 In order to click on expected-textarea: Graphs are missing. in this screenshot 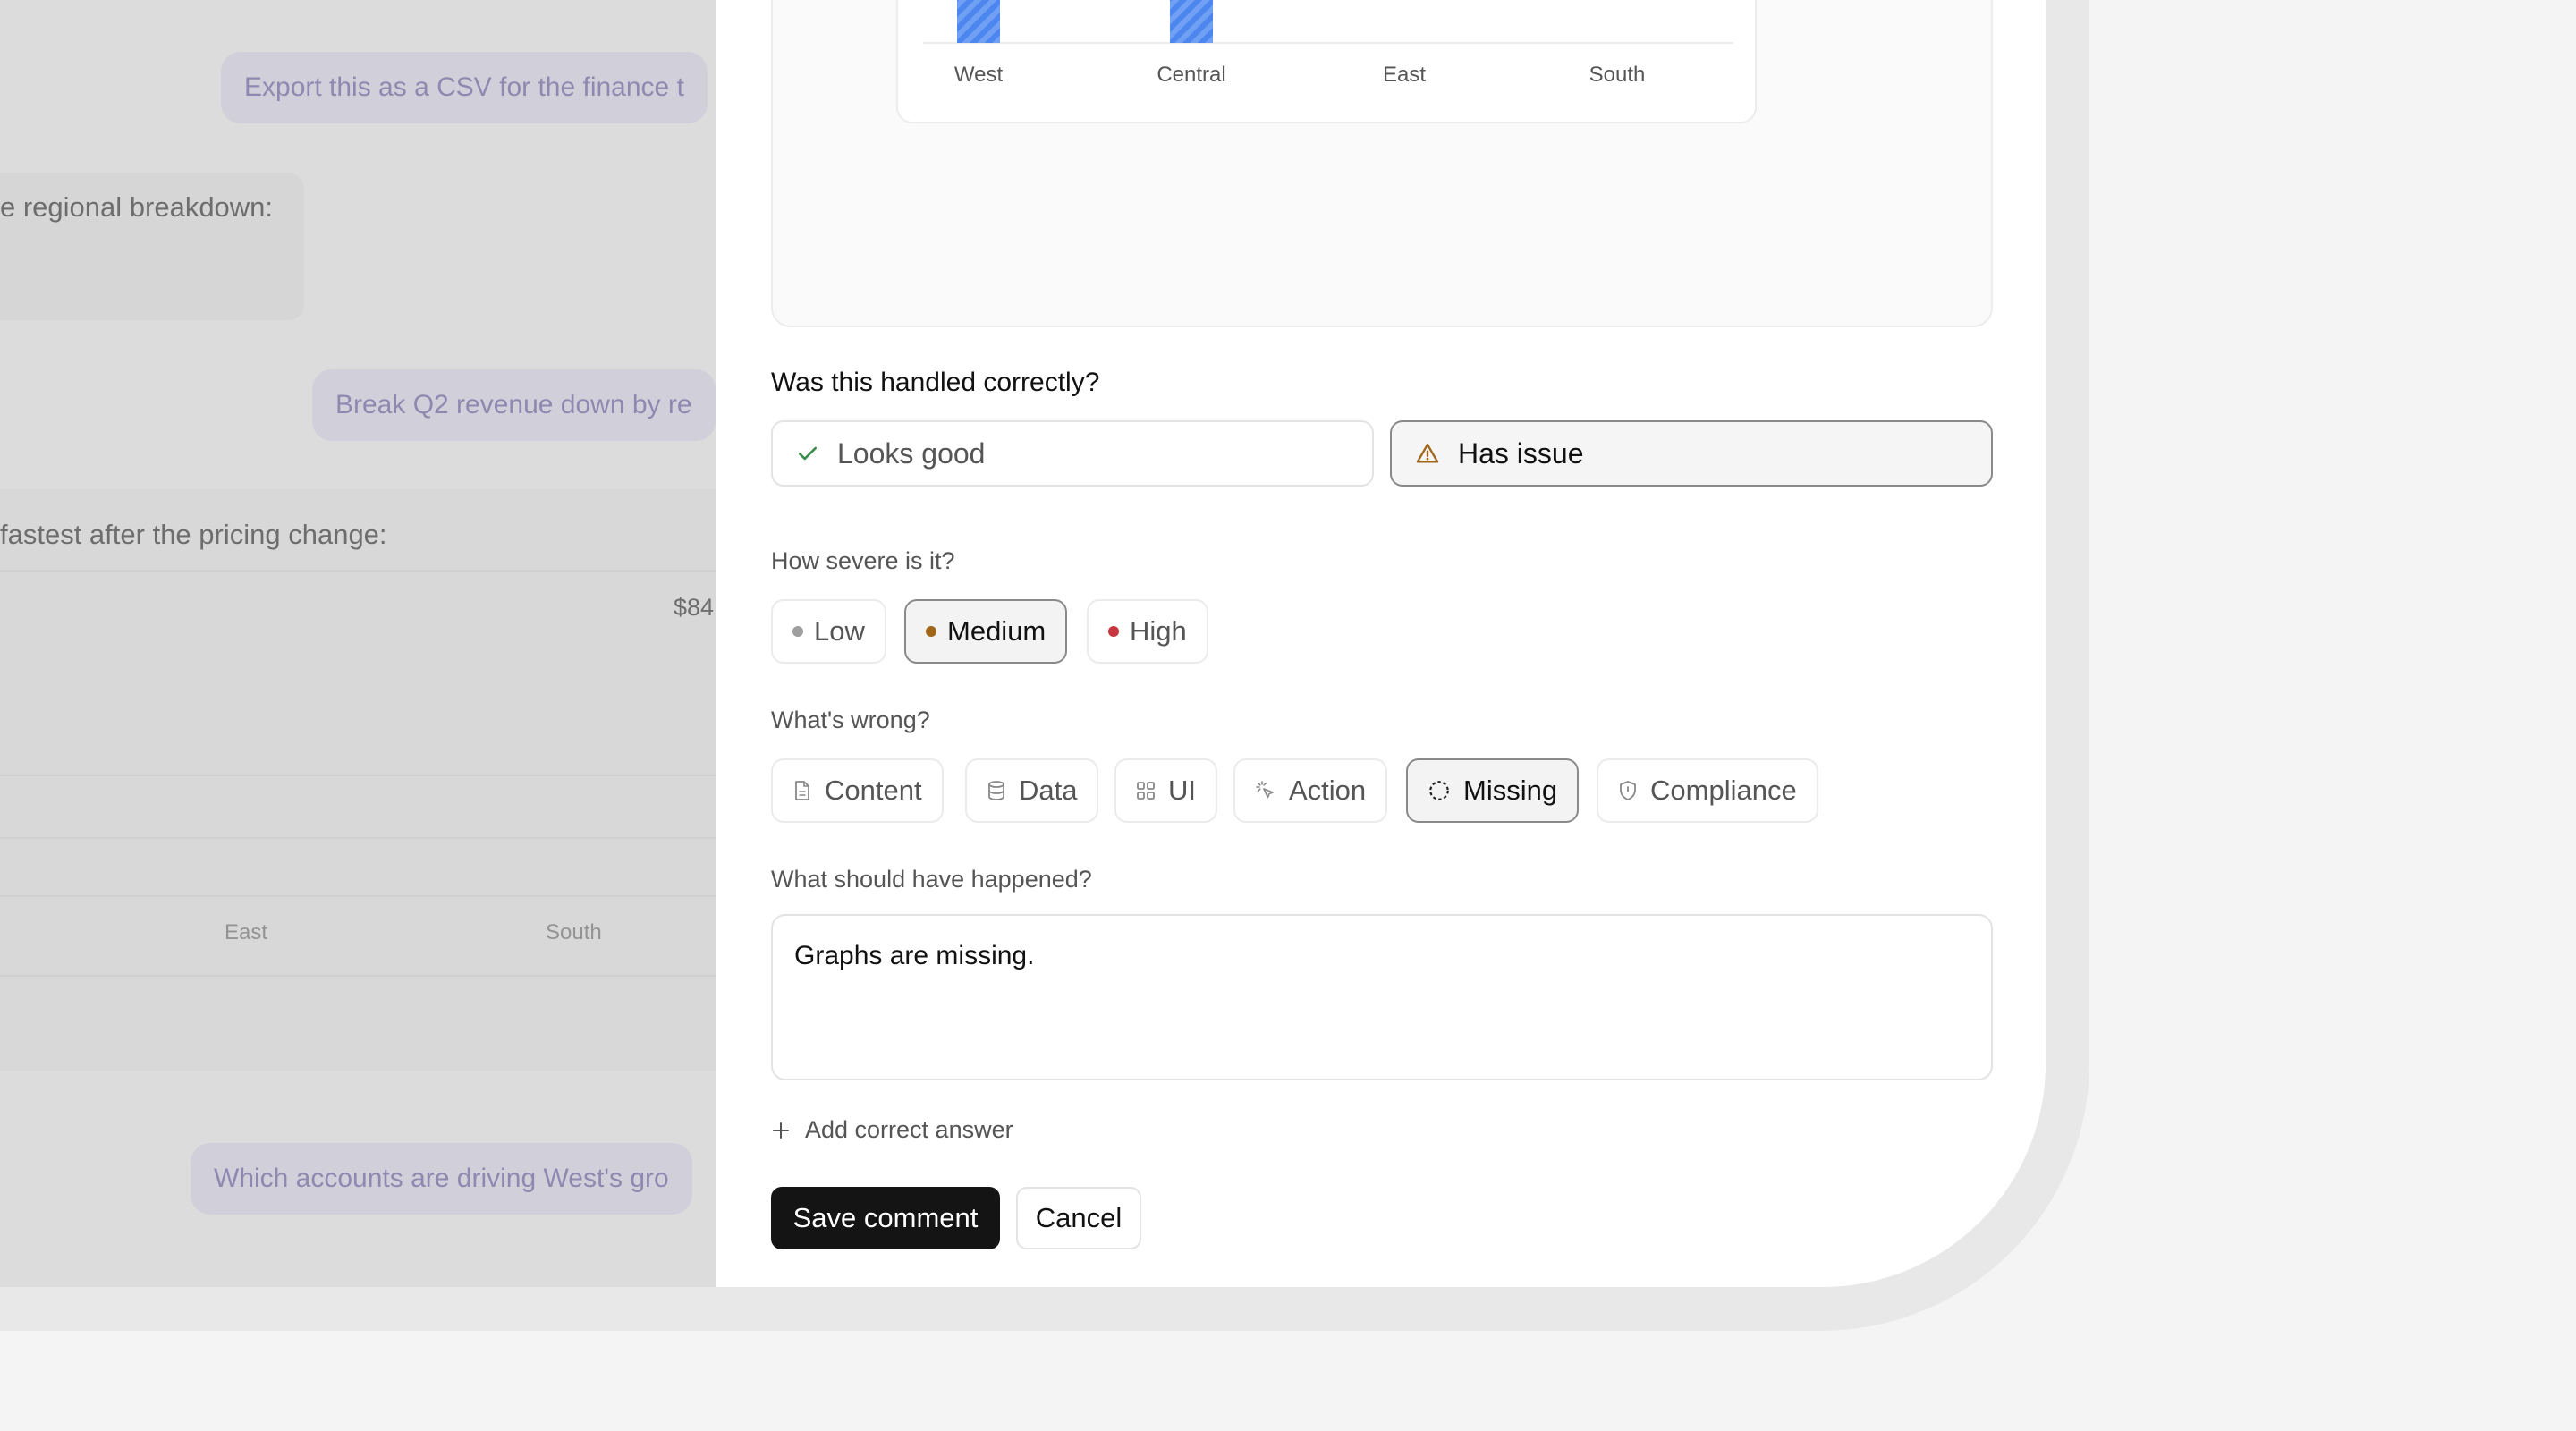, I will do `click(1382, 997)`.